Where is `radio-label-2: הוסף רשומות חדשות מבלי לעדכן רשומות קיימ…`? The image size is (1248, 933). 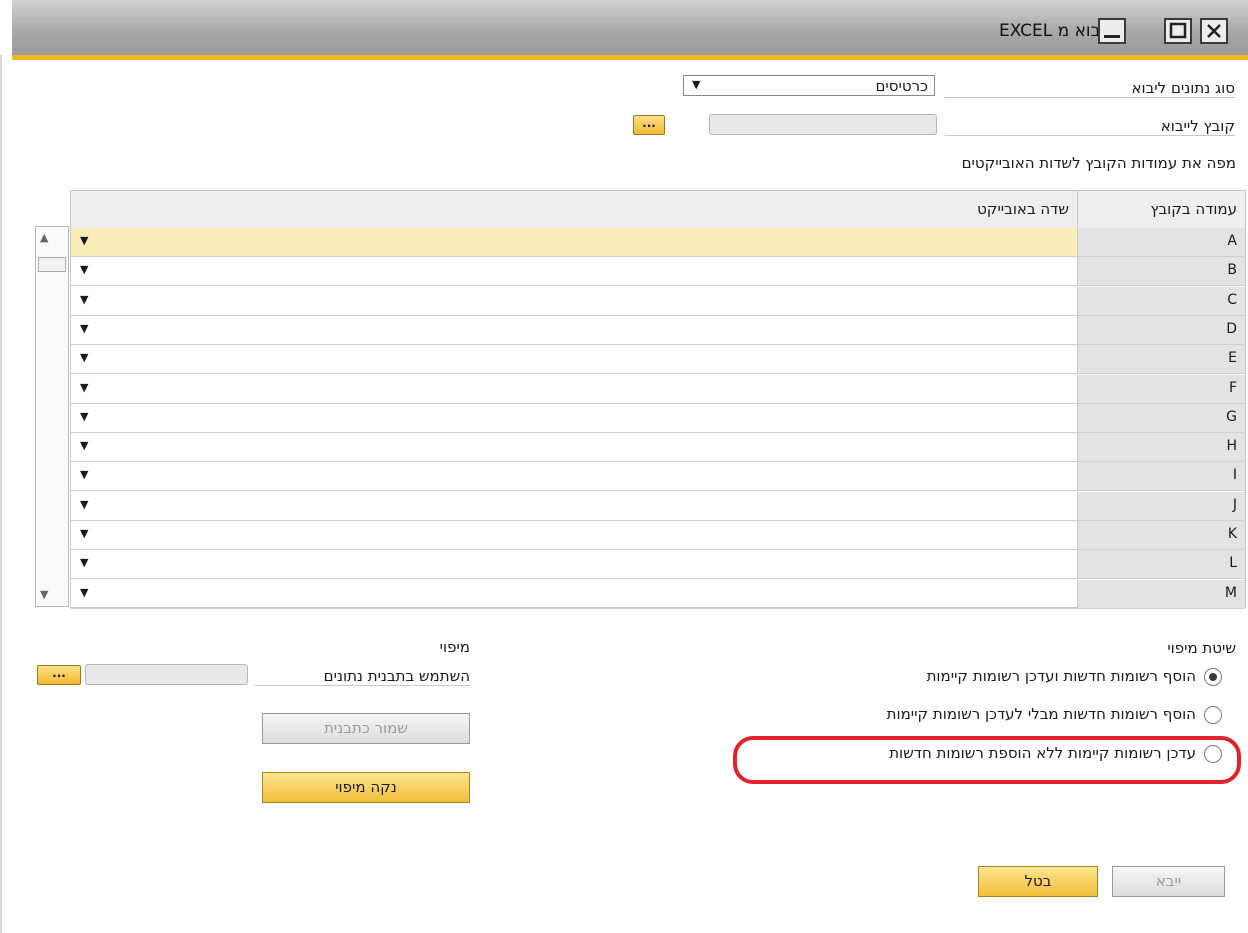
radio-label-2: הוסף רשומות חדשות מבלי לעדכן רשומות קיימ… is located at coordinates (1041, 714).